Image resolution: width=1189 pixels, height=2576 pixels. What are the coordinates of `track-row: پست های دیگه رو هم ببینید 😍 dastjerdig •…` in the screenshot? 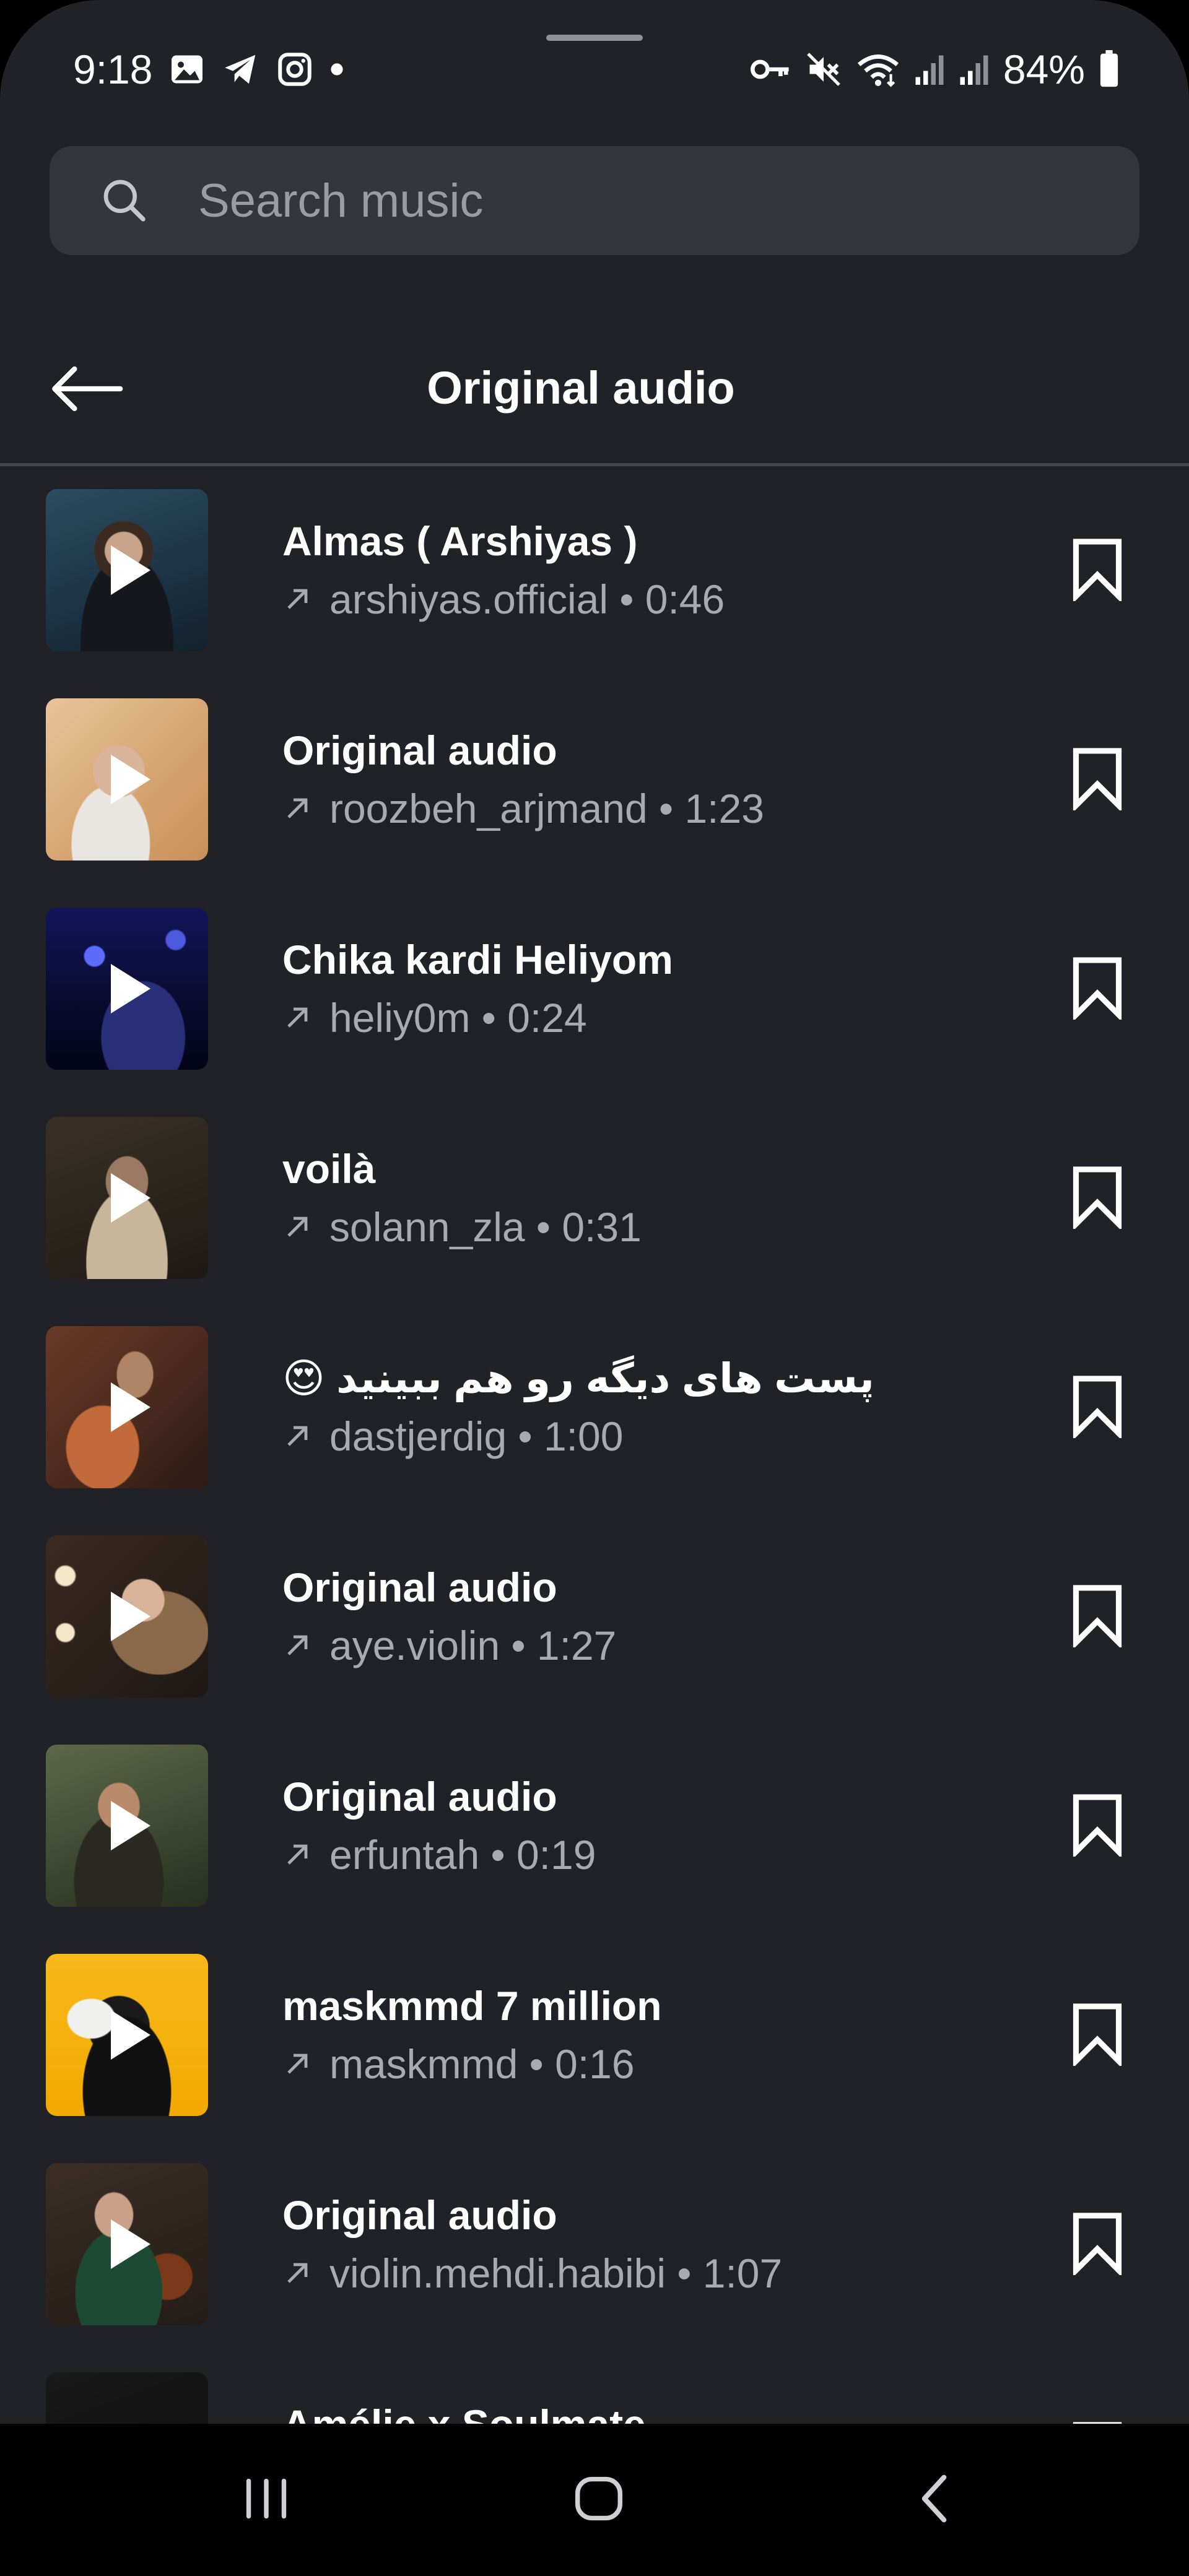 It's located at (594, 1430).